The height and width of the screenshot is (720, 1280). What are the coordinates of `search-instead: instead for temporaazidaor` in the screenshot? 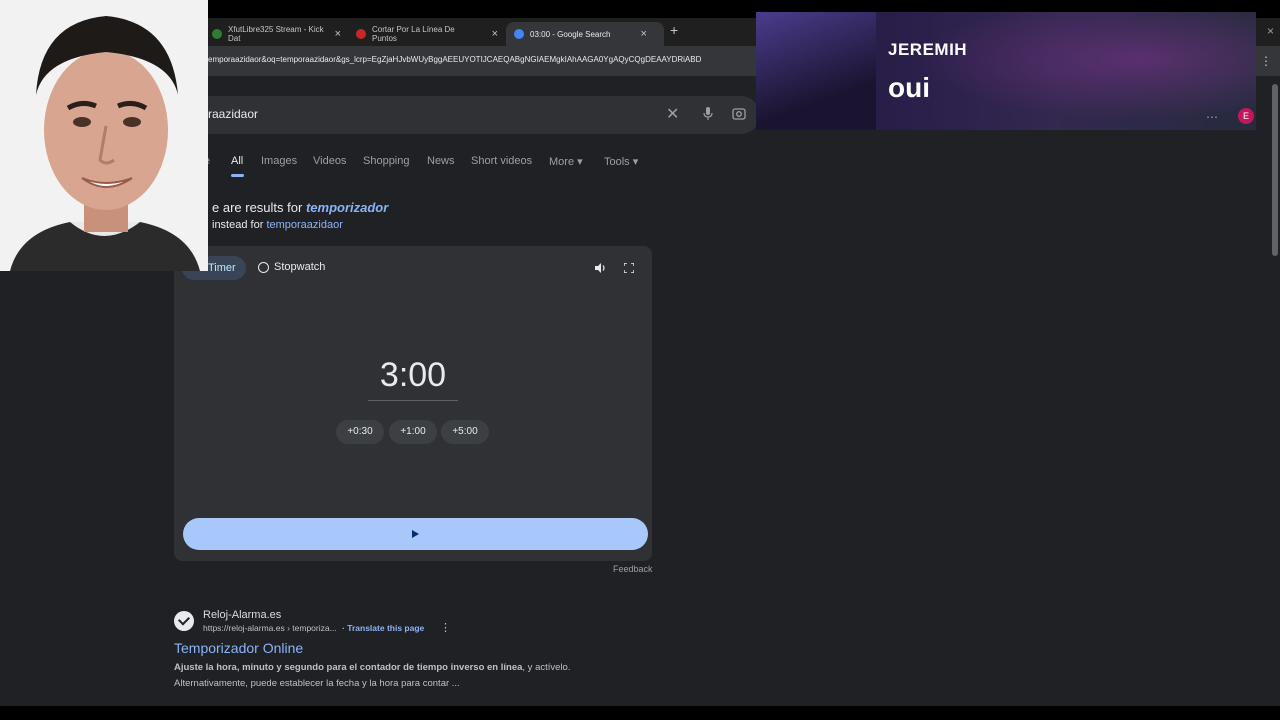 It's located at (277, 225).